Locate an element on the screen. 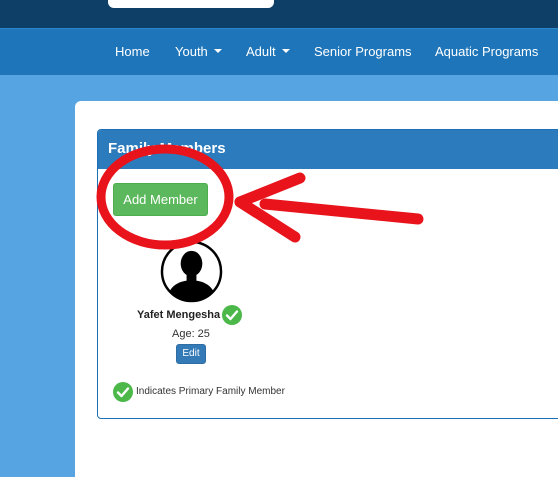  nav-item-label: Adult is located at coordinates (261, 51).